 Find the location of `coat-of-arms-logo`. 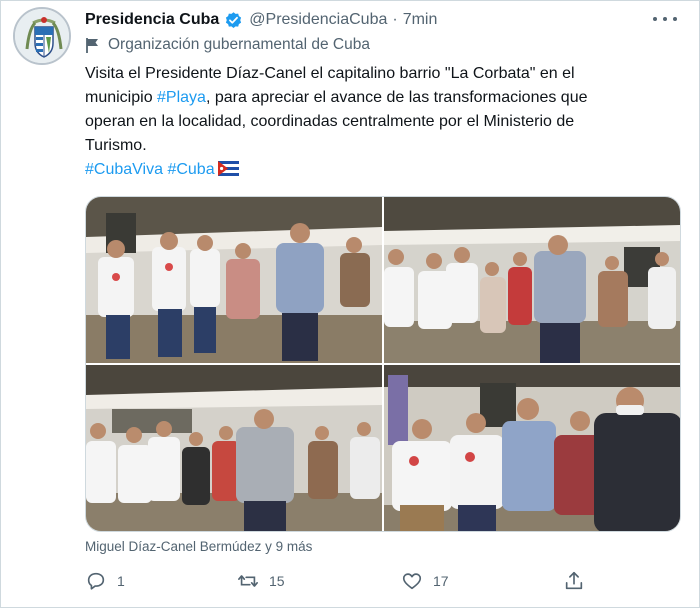

coat-of-arms-logo is located at coordinates (42, 36).